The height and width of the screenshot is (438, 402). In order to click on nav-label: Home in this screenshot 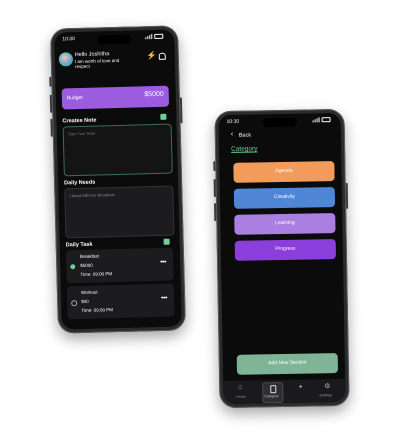, I will do `click(241, 396)`.